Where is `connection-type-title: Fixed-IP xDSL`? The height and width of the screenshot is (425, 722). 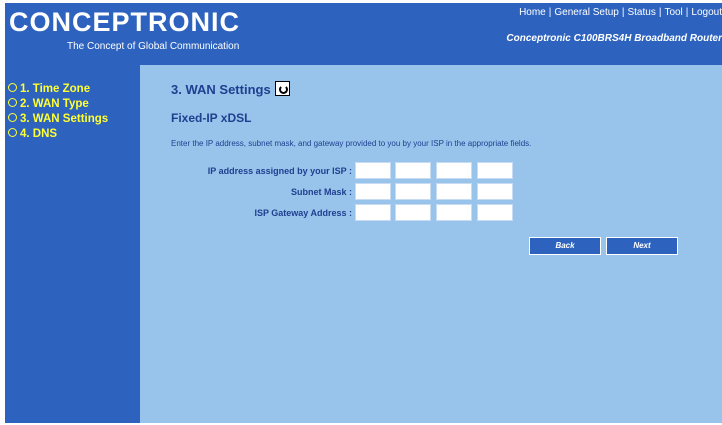 connection-type-title: Fixed-IP xDSL is located at coordinates (211, 118).